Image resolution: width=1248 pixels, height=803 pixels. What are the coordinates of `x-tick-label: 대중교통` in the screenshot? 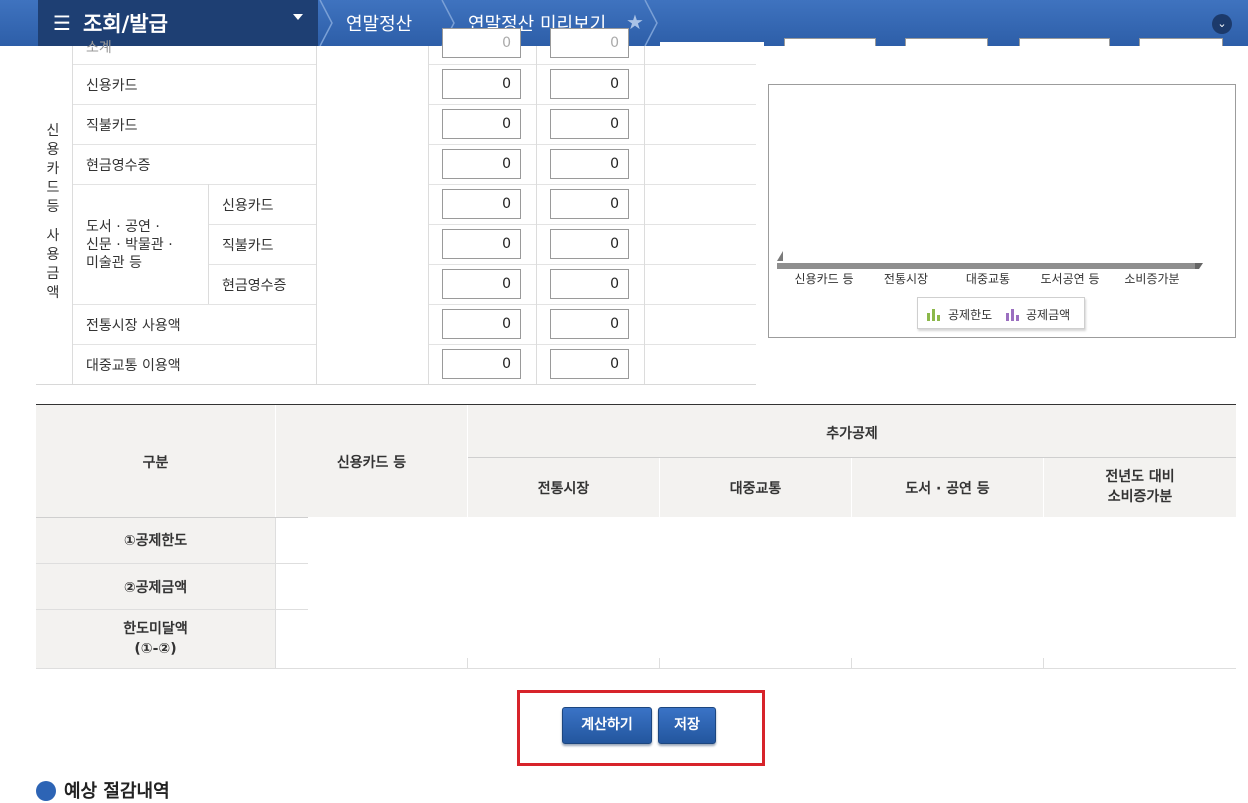 It's located at (988, 279).